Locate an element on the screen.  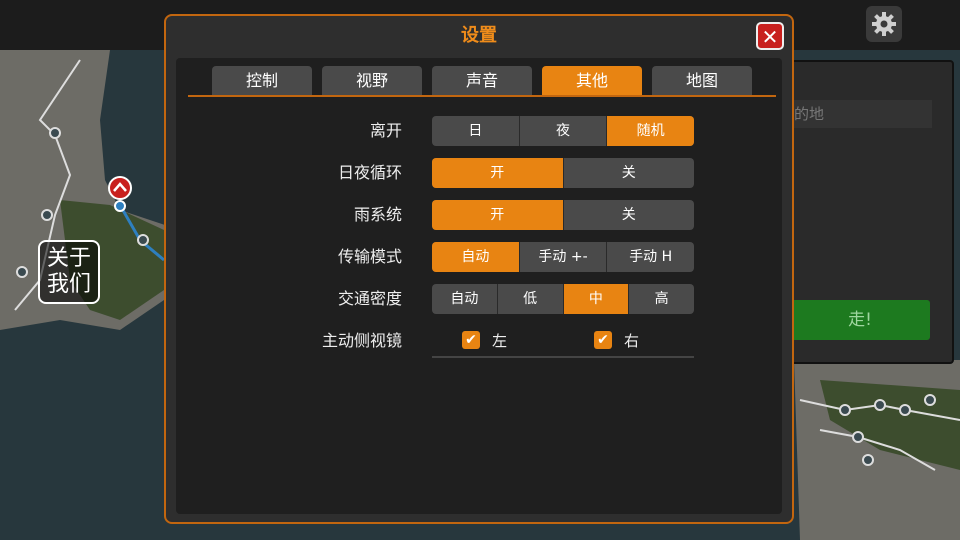
setting-row-mirrors: 主动侧视镜 ✔ 左 ✔ 右 is located at coordinates (479, 342).